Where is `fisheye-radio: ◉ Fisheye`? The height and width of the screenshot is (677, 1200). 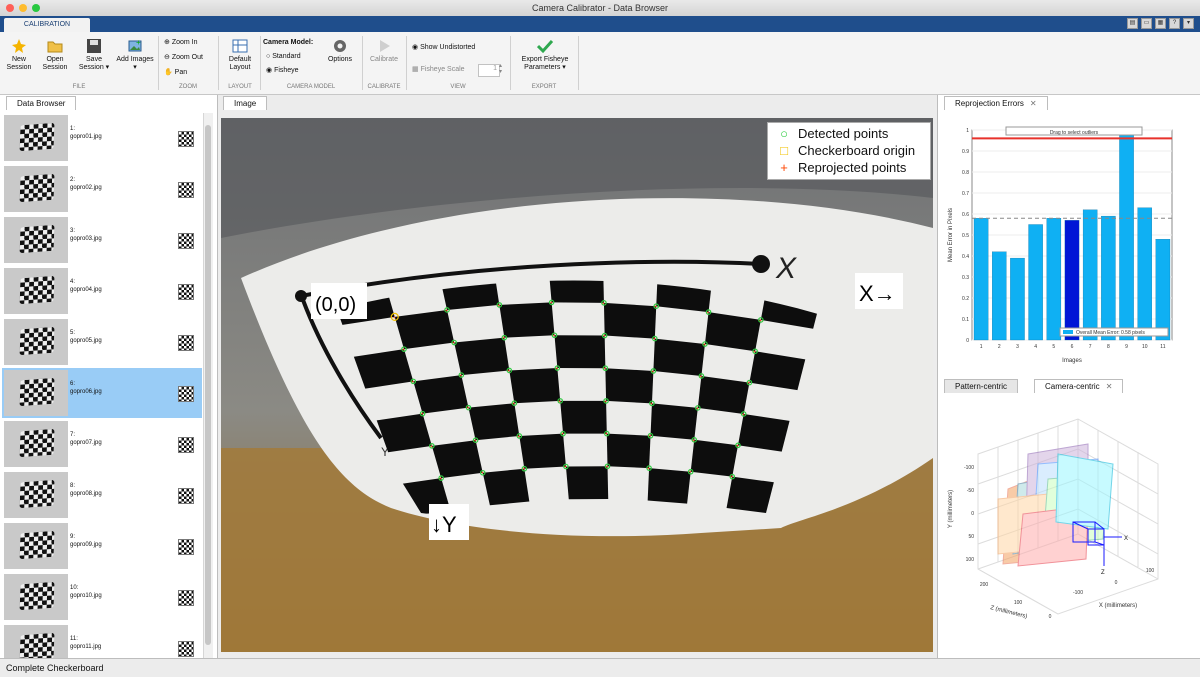
fisheye-radio: ◉ Fisheye is located at coordinates (282, 70).